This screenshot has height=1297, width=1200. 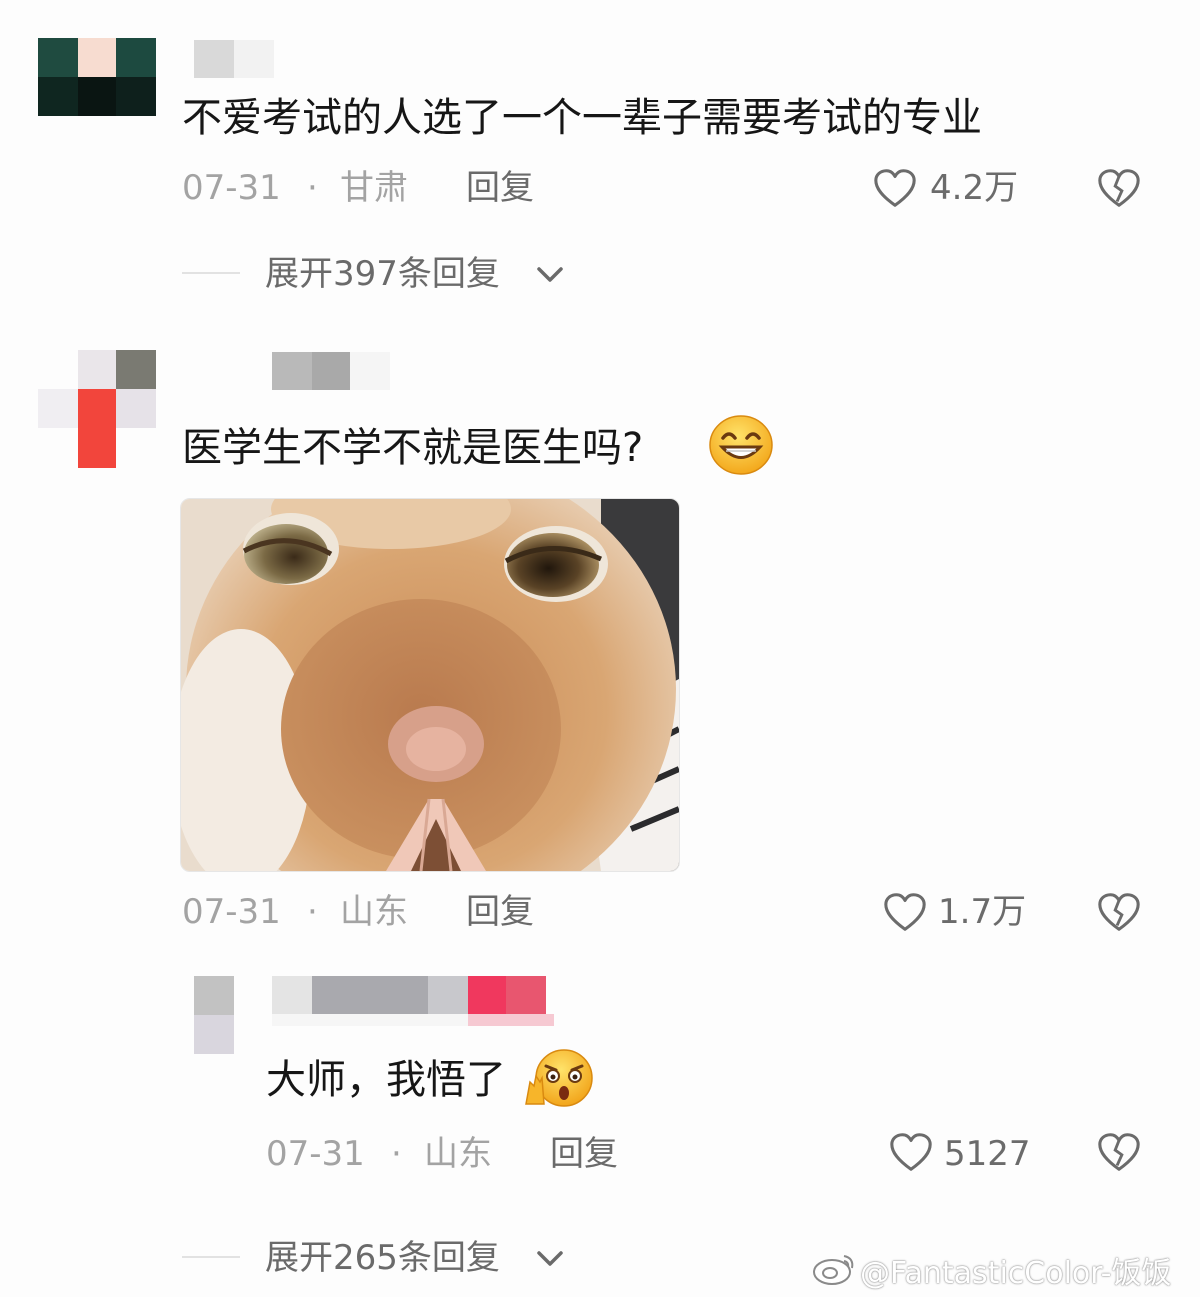 I want to click on cat-photo, so click(x=430, y=685).